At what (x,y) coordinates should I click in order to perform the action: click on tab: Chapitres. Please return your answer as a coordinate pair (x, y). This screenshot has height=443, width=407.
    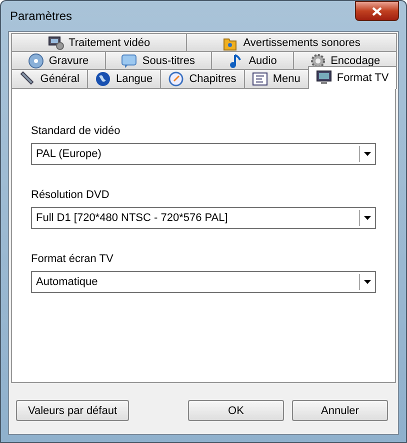
    Looking at the image, I should click on (202, 78).